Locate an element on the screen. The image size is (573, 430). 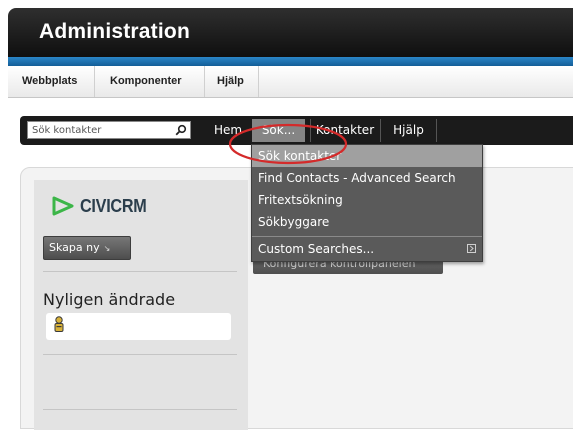
recent-items-title: Nyligen ändrade is located at coordinates (109, 299).